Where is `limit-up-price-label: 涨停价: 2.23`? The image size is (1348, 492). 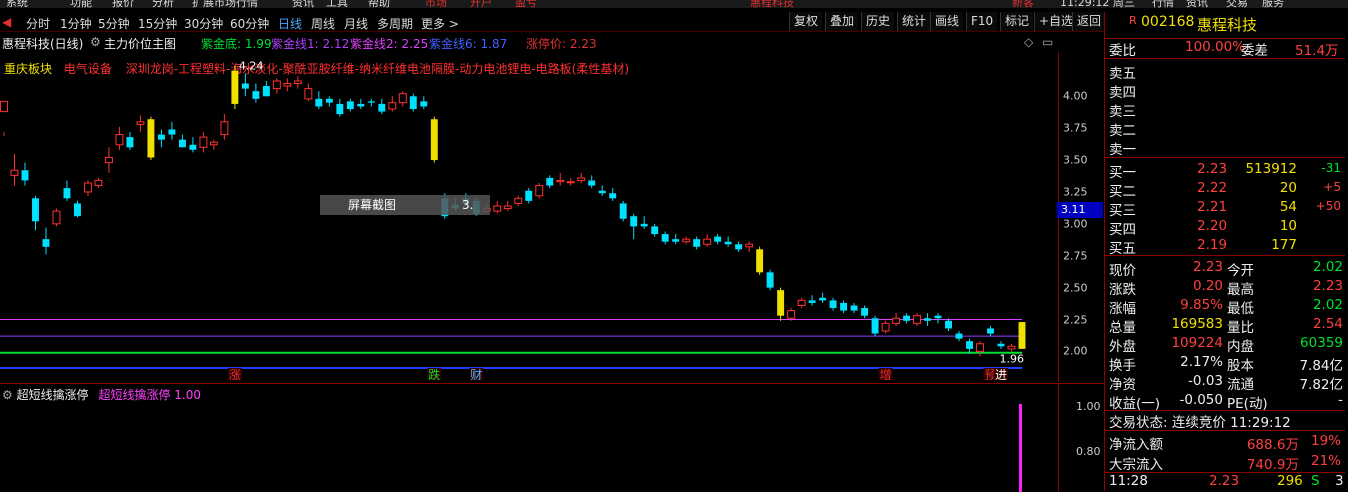 limit-up-price-label: 涨停价: 2.23 is located at coordinates (561, 44).